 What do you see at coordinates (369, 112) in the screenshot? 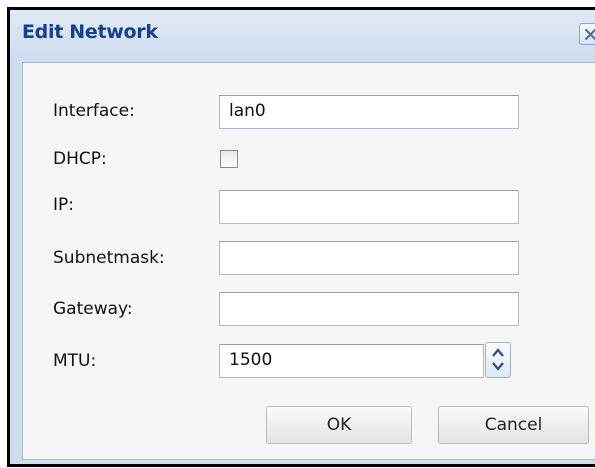
I see `interface-input: lan0` at bounding box center [369, 112].